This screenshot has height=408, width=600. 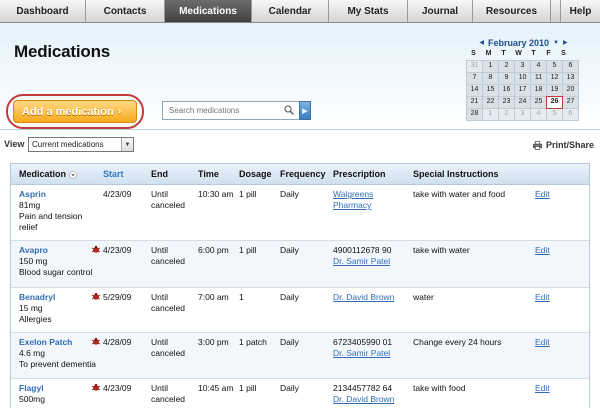 I want to click on calendar-day: 23, so click(x=506, y=102).